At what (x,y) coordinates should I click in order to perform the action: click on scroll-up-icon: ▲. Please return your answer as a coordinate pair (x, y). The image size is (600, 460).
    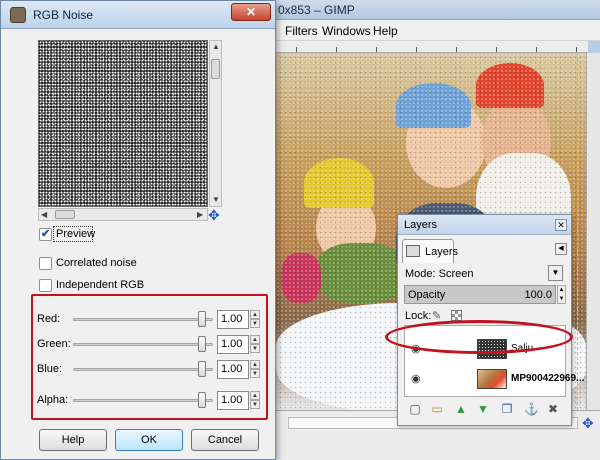
    Looking at the image, I should click on (216, 47).